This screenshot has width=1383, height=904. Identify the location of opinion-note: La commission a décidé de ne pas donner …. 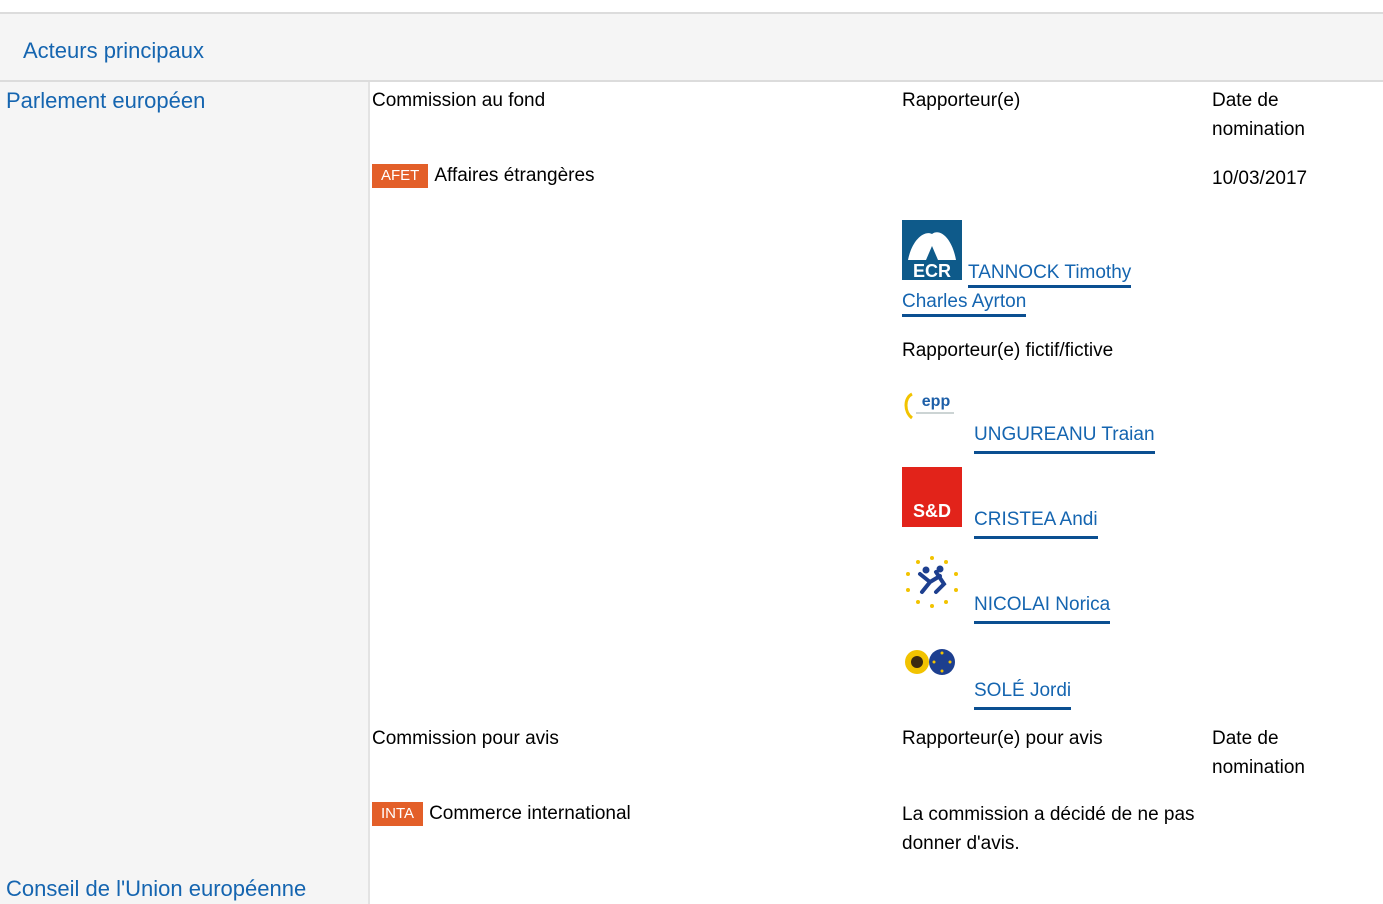
(1048, 829).